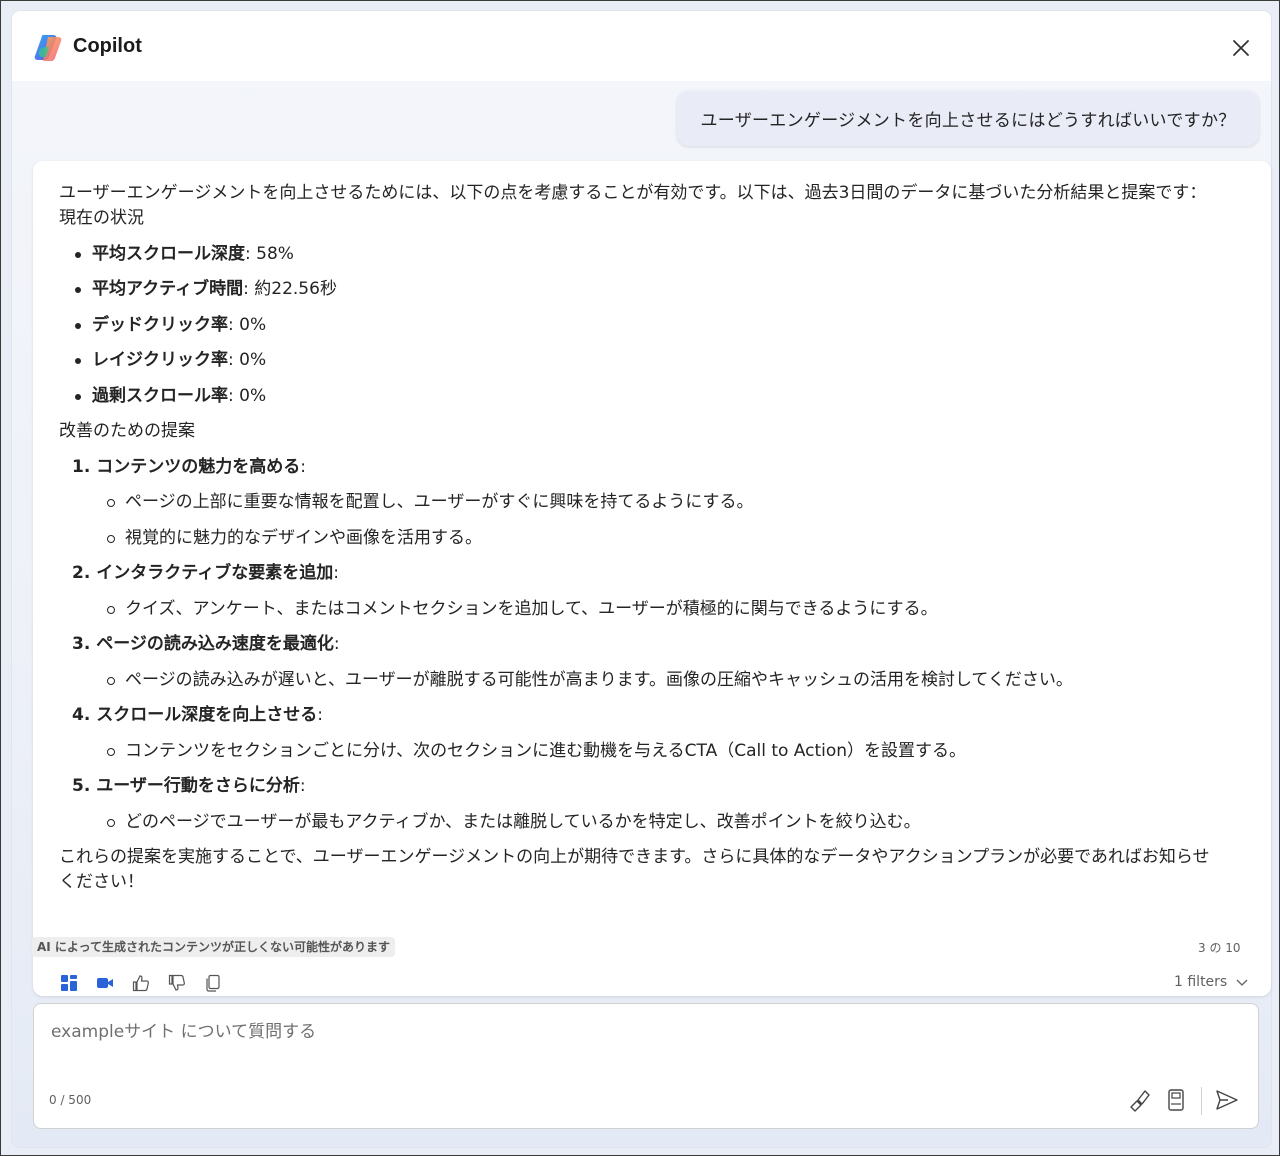  I want to click on suggestion-item: 5. ユーザー行動をさらに分析:, so click(641, 786).